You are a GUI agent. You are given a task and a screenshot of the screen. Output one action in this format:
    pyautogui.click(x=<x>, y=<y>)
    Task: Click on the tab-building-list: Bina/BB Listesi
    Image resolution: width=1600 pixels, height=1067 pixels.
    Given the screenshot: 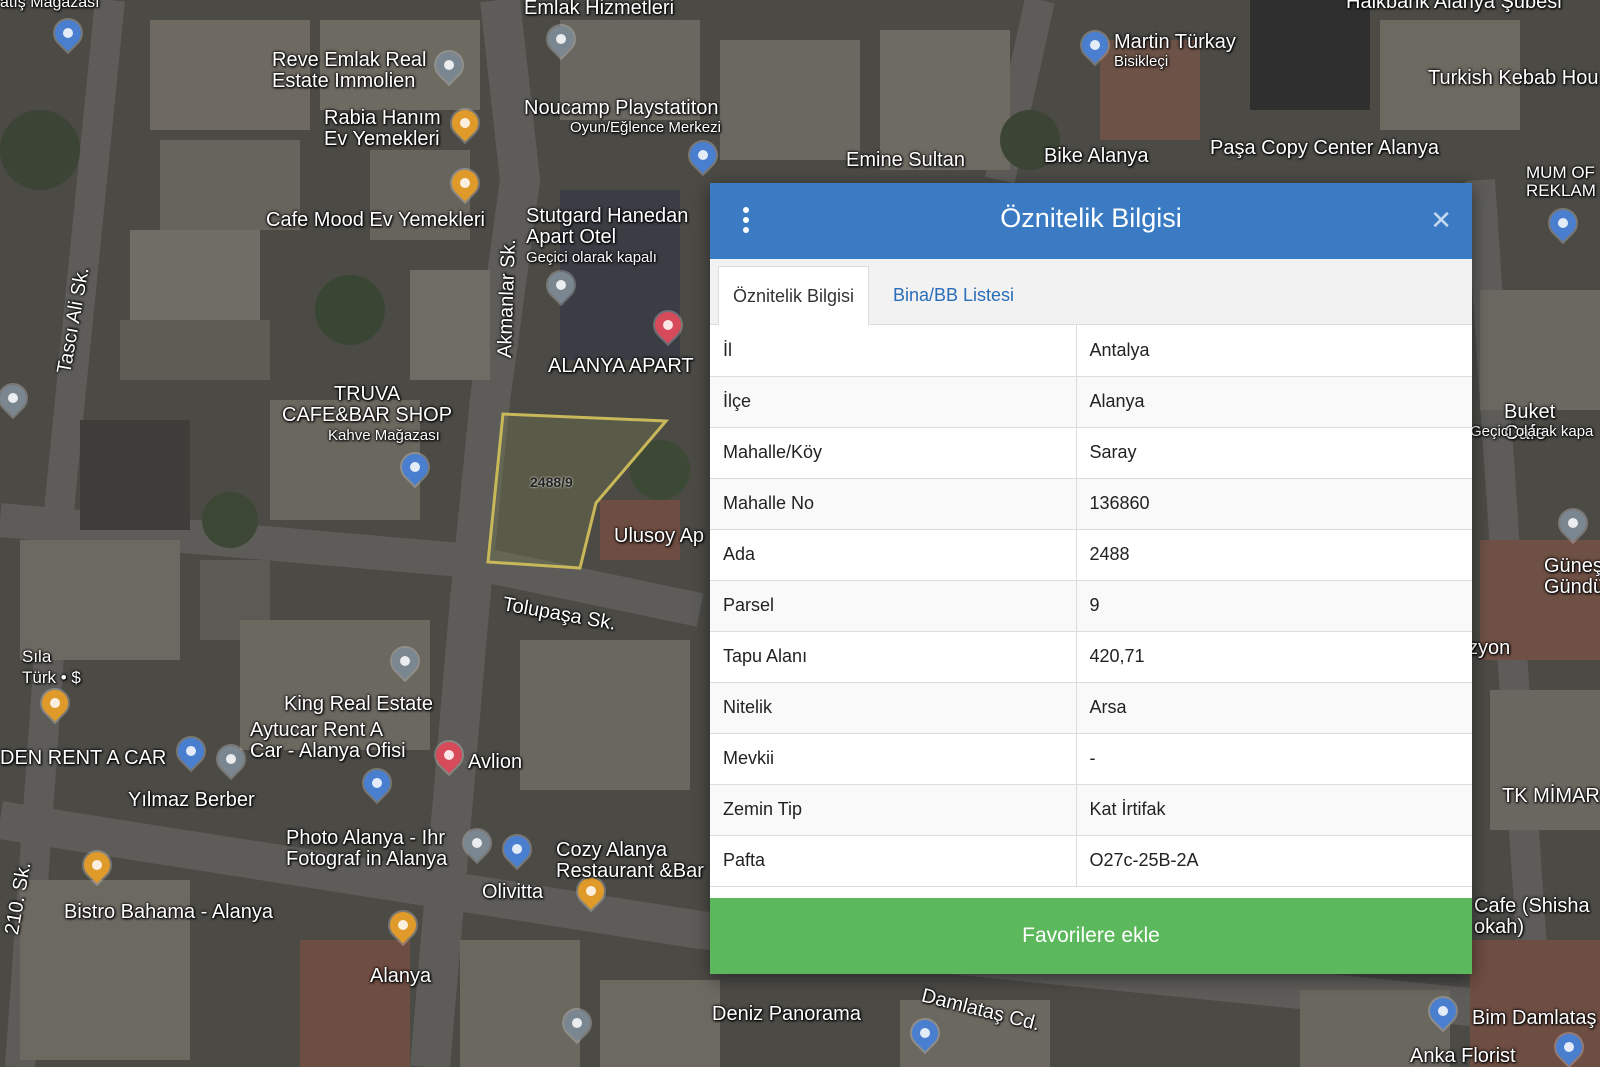 What is the action you would take?
    pyautogui.click(x=953, y=295)
    